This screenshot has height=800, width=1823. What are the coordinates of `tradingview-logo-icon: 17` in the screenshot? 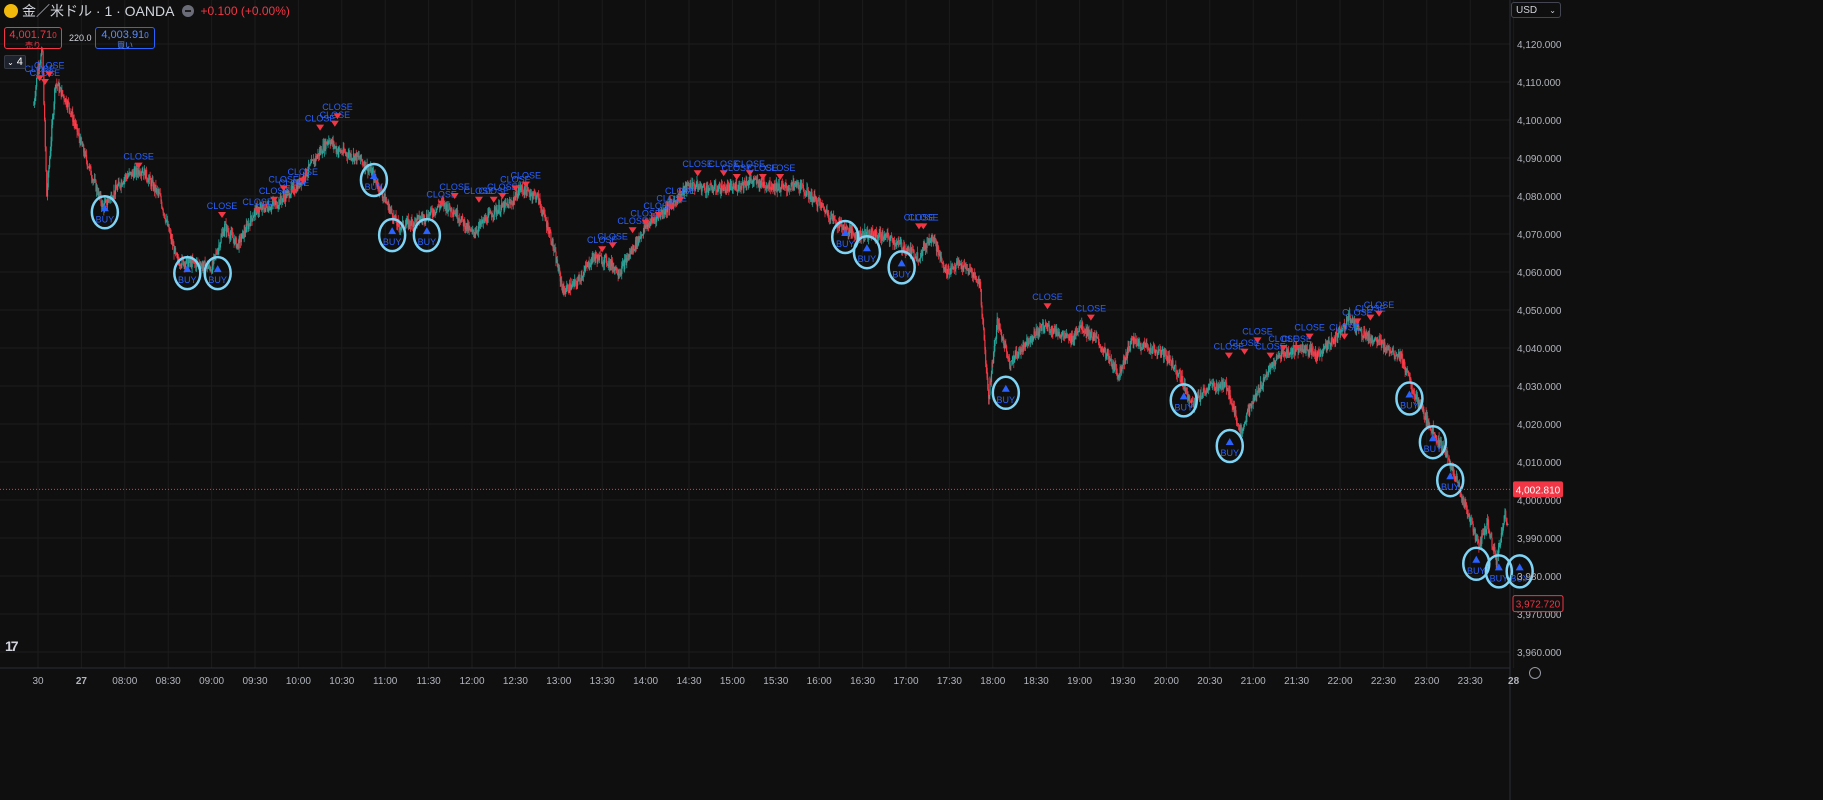 It's located at (12, 646).